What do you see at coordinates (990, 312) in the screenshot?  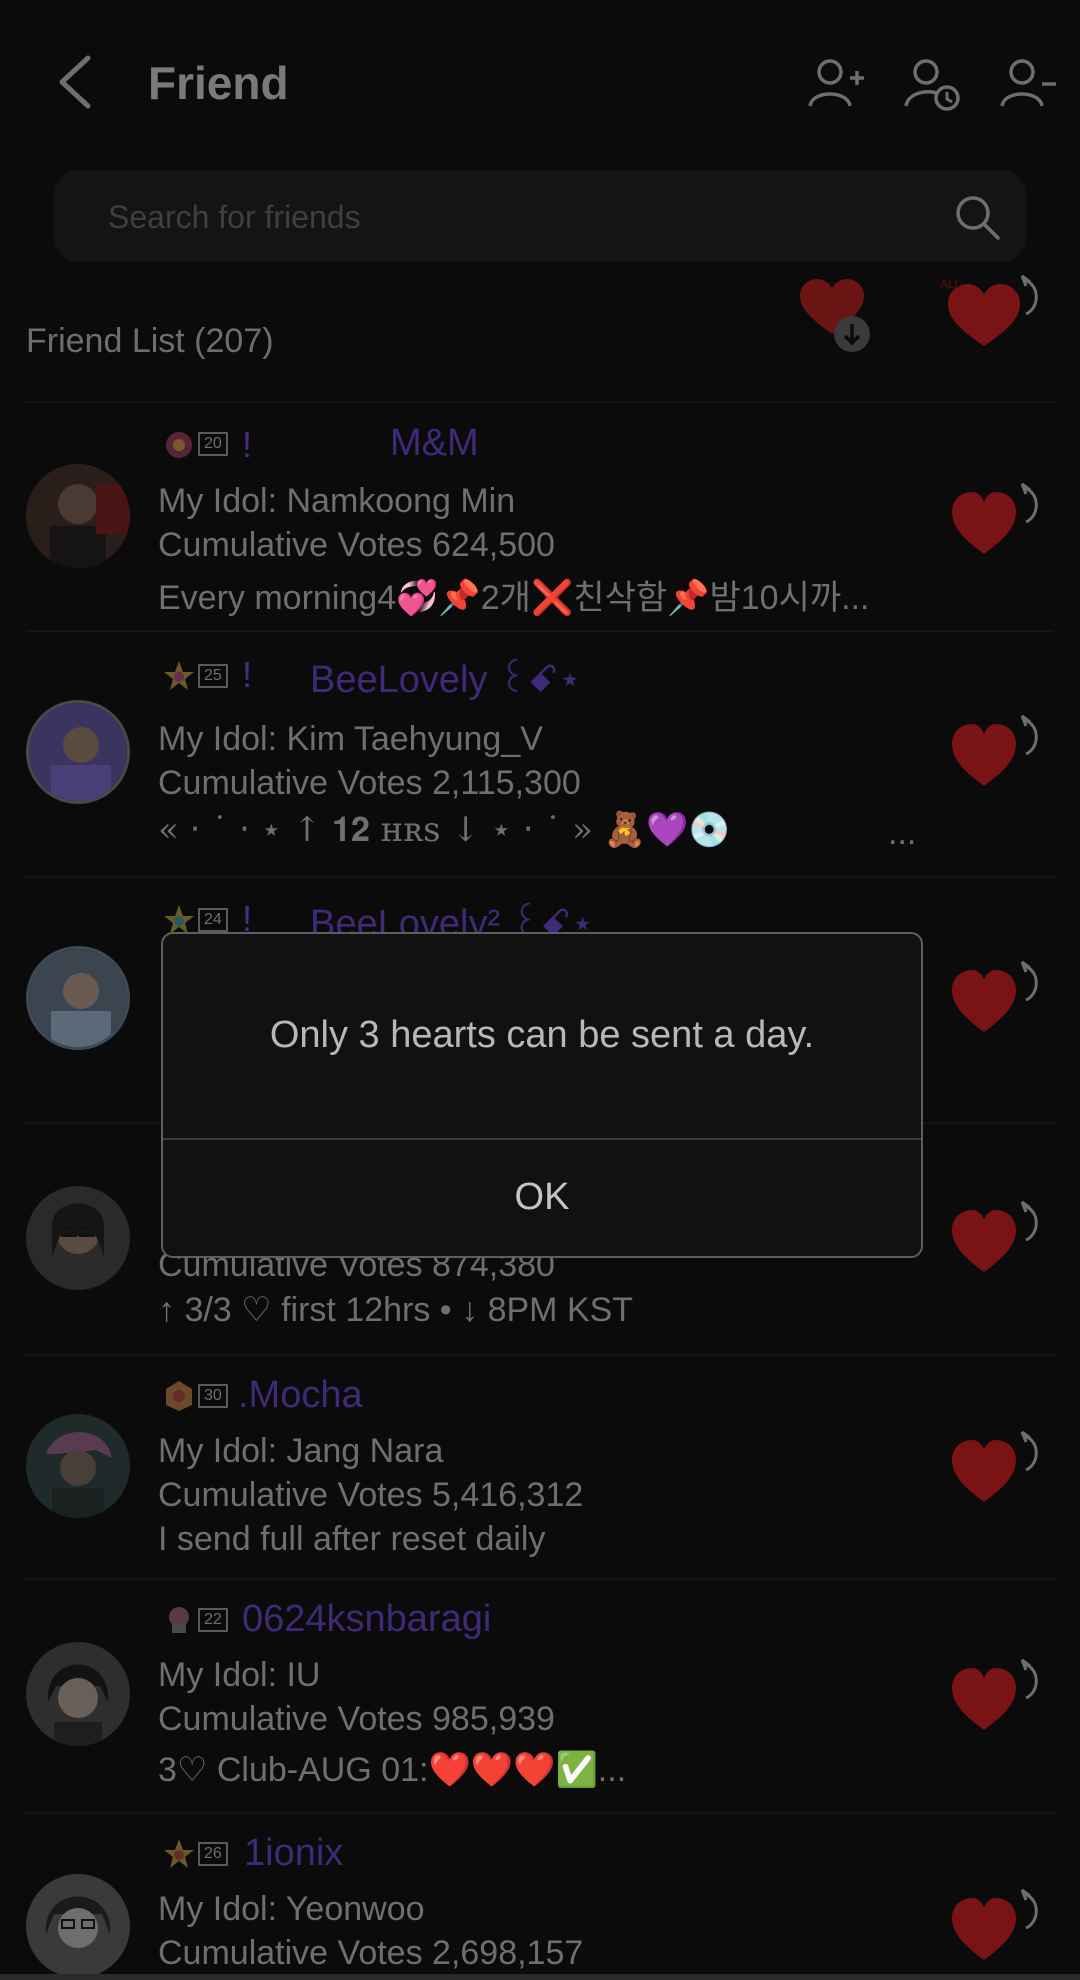 I see `send-all-hearts-icon: ALL` at bounding box center [990, 312].